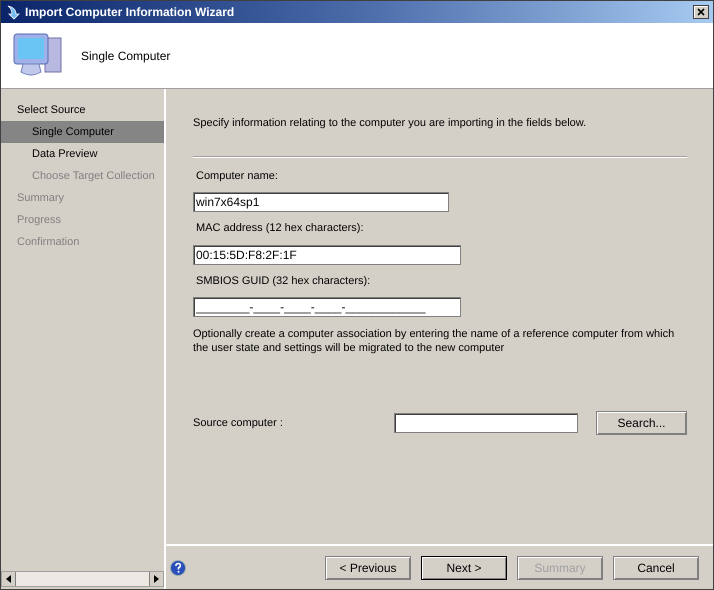 Image resolution: width=714 pixels, height=590 pixels. What do you see at coordinates (656, 568) in the screenshot?
I see `wizard-button: Cancel` at bounding box center [656, 568].